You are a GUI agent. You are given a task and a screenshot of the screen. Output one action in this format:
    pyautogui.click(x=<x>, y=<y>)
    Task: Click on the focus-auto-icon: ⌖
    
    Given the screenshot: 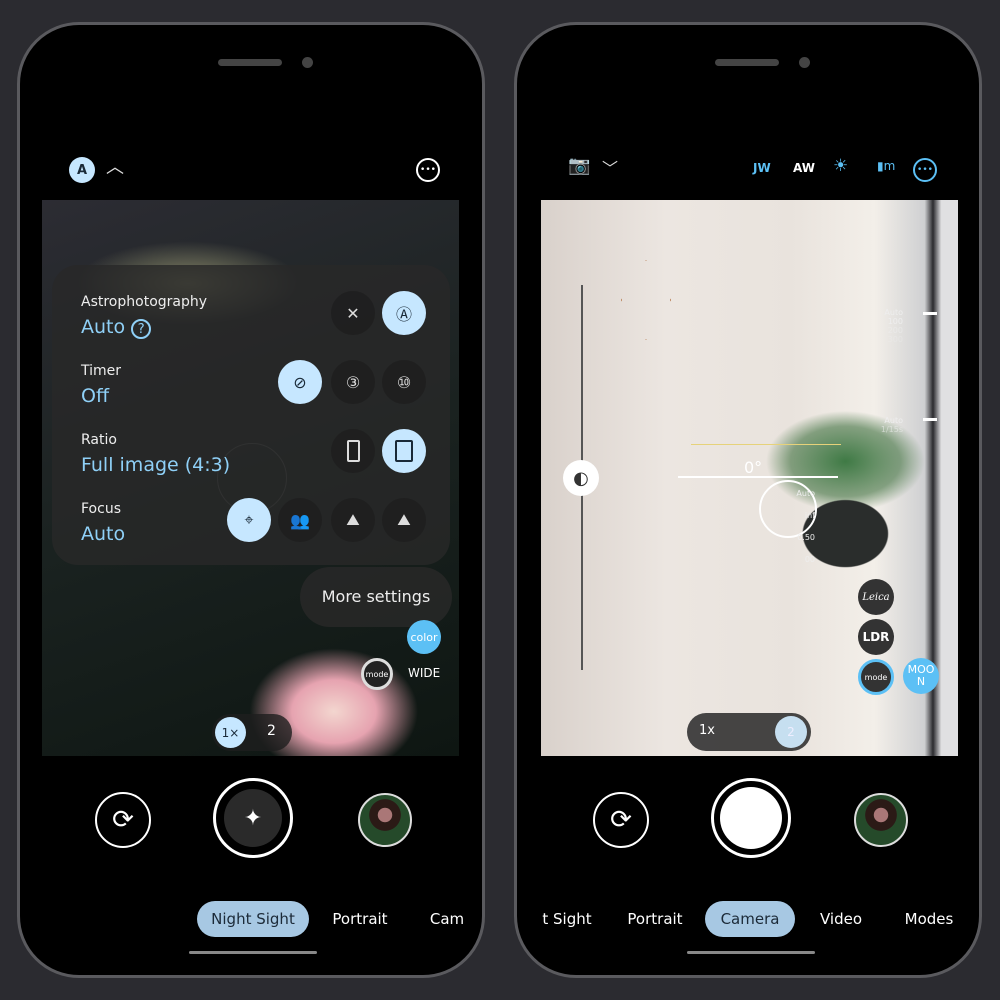 What is the action you would take?
    pyautogui.click(x=249, y=520)
    